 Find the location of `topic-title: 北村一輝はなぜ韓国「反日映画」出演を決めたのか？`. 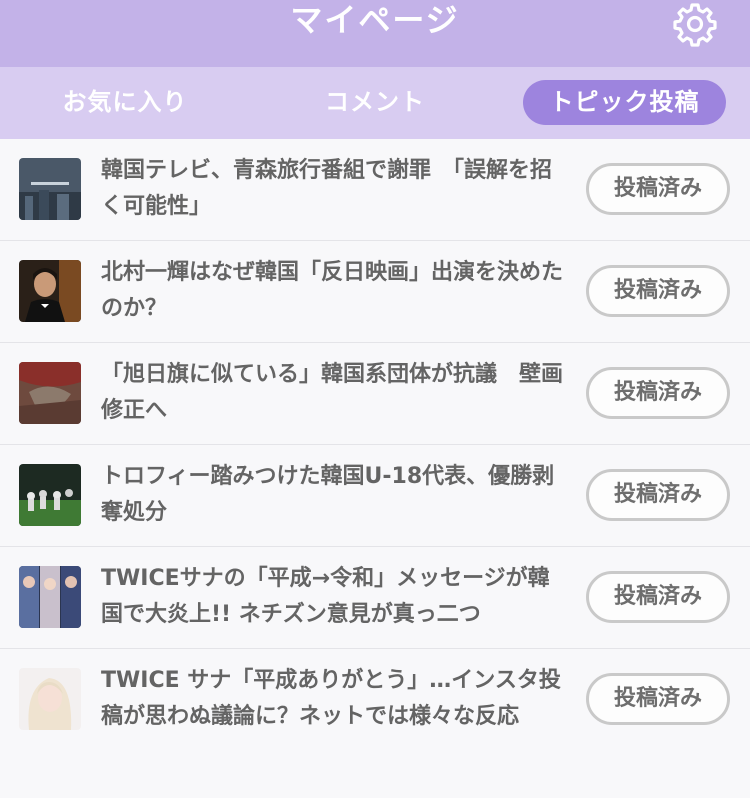

topic-title: 北村一輝はなぜ韓国「反日映画」出演を決めたのか？ is located at coordinates (332, 290).